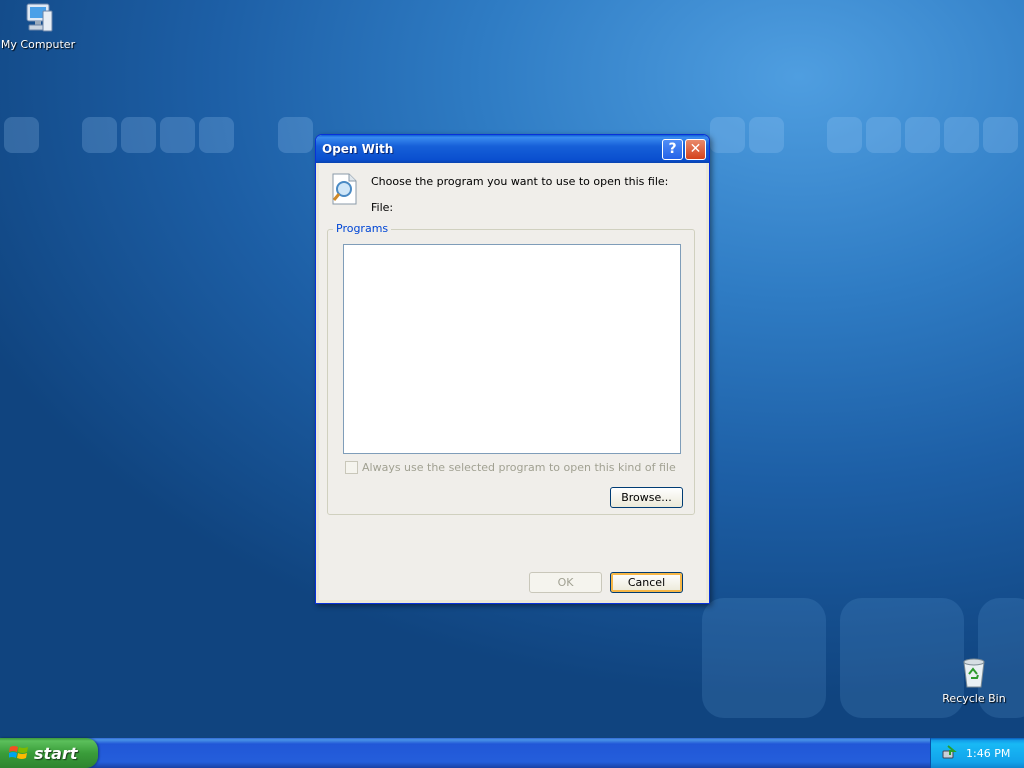  What do you see at coordinates (382, 207) in the screenshot?
I see `file-label: File:` at bounding box center [382, 207].